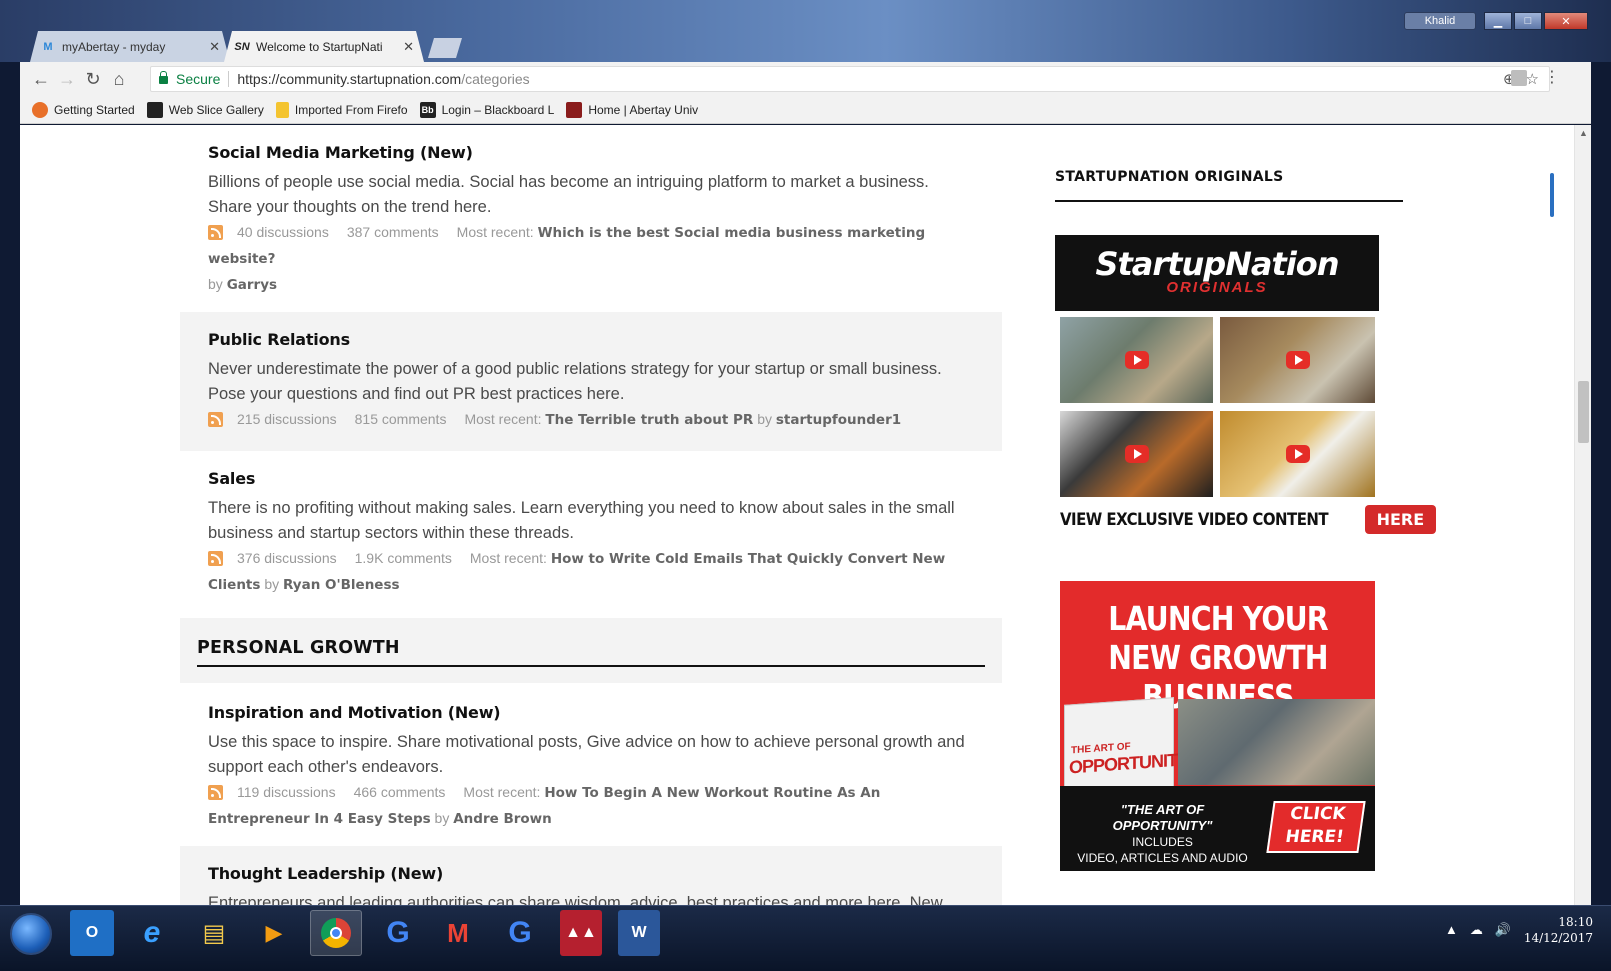 Image resolution: width=1611 pixels, height=971 pixels. I want to click on tray-expand-icon: ▲, so click(1451, 930).